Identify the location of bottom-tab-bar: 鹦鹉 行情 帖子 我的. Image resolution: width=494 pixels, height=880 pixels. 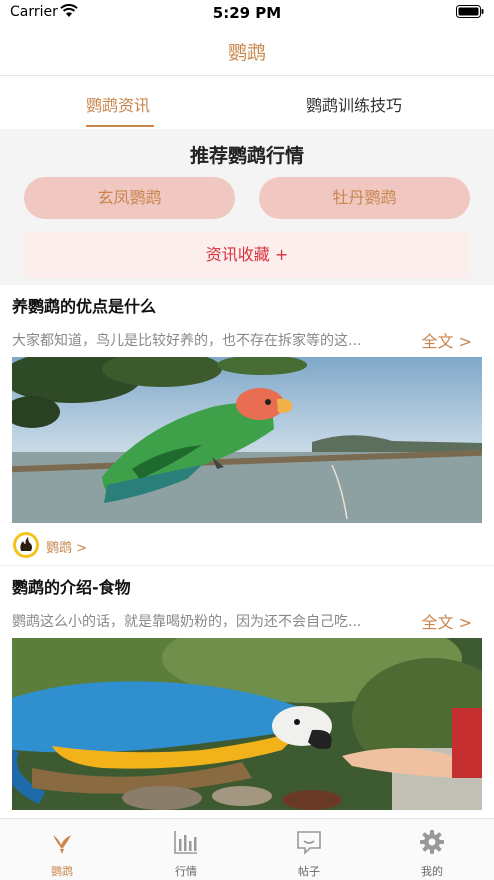
(247, 849).